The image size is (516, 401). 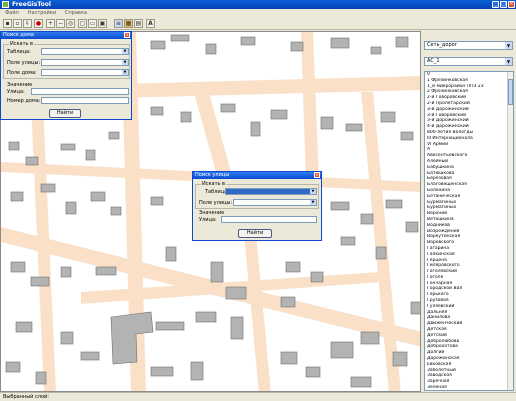 I want to click on grid-icon: ▤, so click(x=138, y=23).